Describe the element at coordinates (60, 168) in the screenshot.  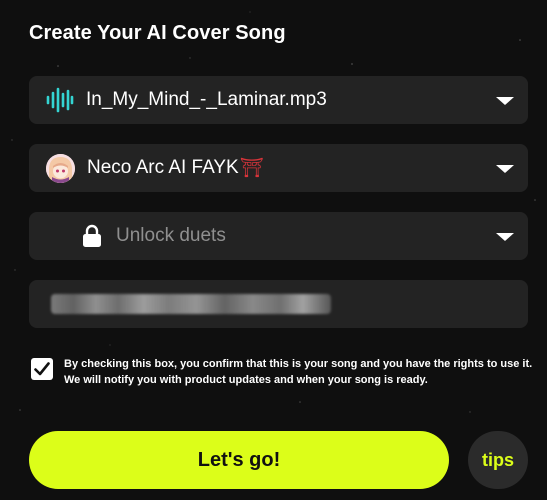
I see `avatar` at that location.